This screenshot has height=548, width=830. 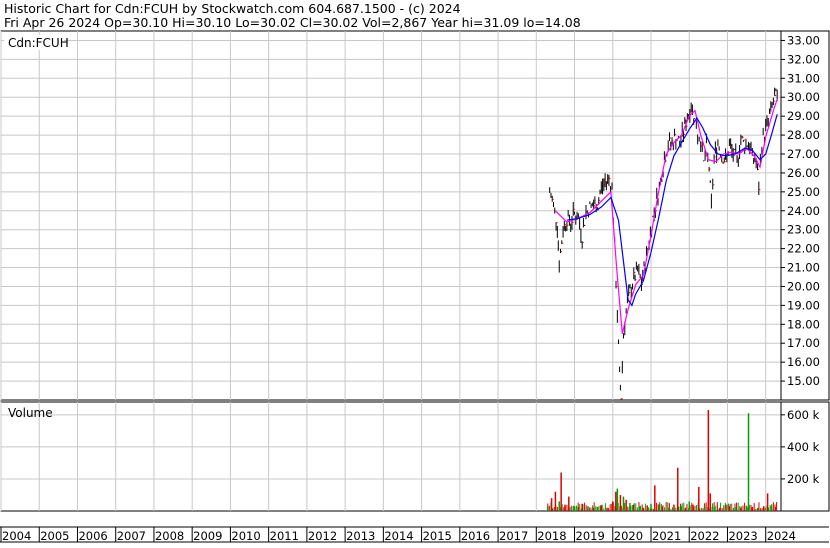 I want to click on price-tick-label: 18.00, so click(x=803, y=324).